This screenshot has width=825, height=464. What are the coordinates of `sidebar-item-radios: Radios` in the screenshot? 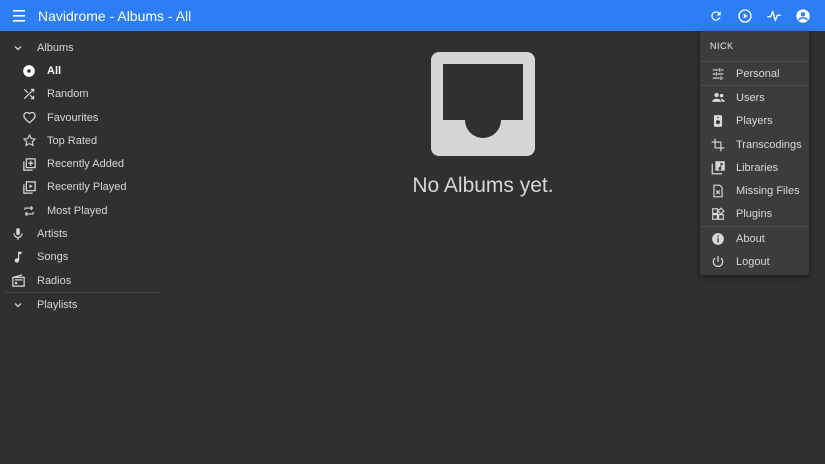 It's located at (80, 280).